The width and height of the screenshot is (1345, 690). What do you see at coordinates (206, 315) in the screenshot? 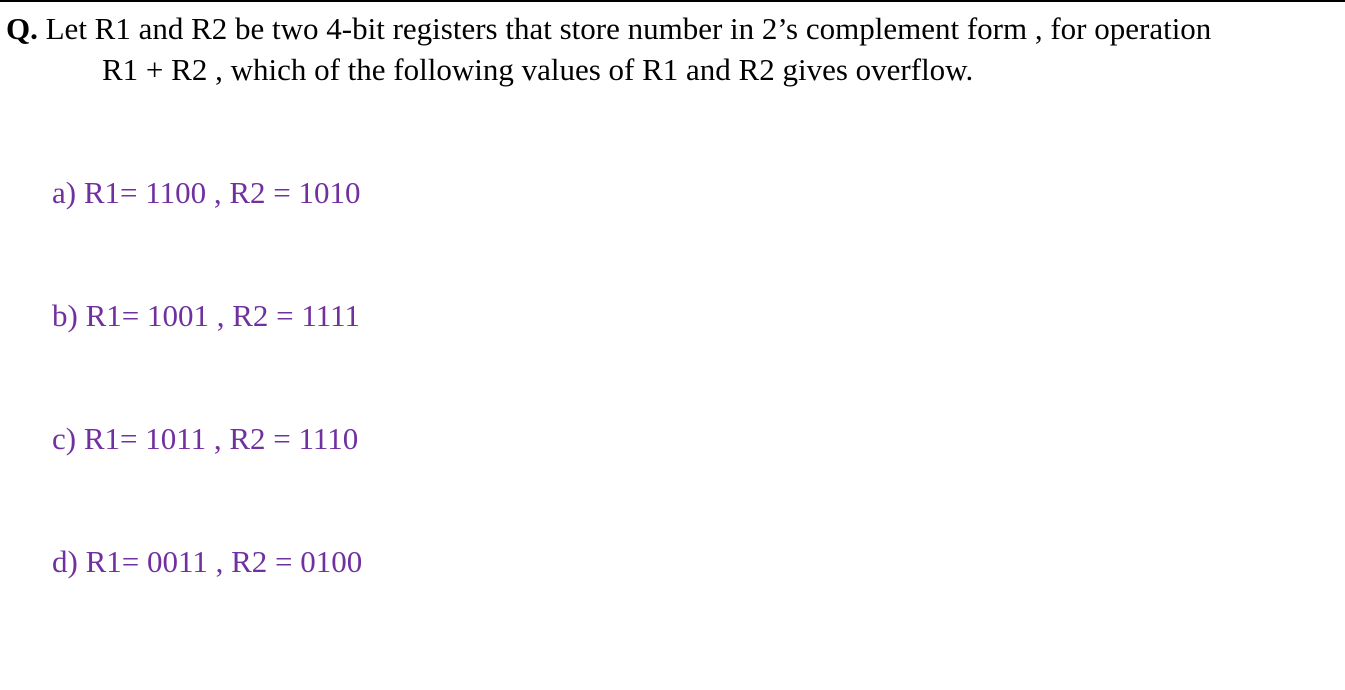
I see `option-b: b) R1= 1001 , R2 = 1111` at bounding box center [206, 315].